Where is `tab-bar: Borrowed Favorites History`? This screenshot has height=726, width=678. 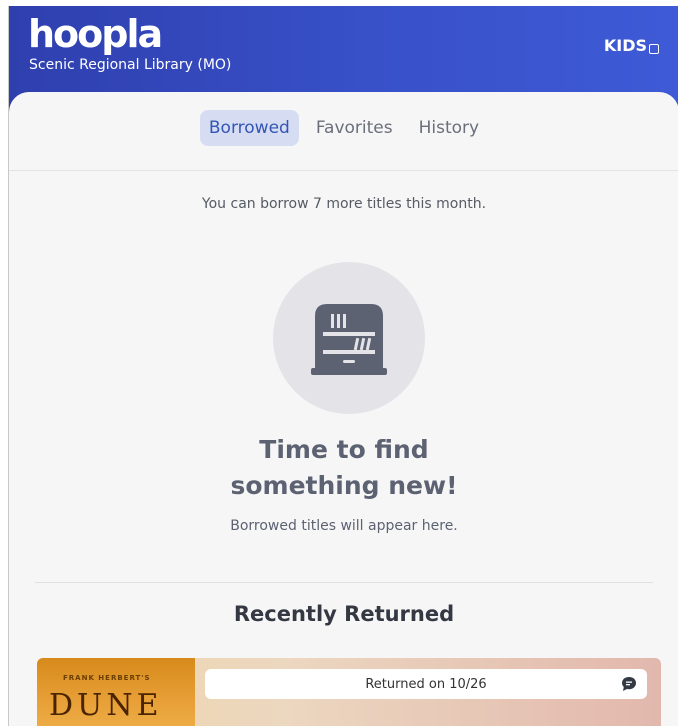 tab-bar: Borrowed Favorites History is located at coordinates (343, 128).